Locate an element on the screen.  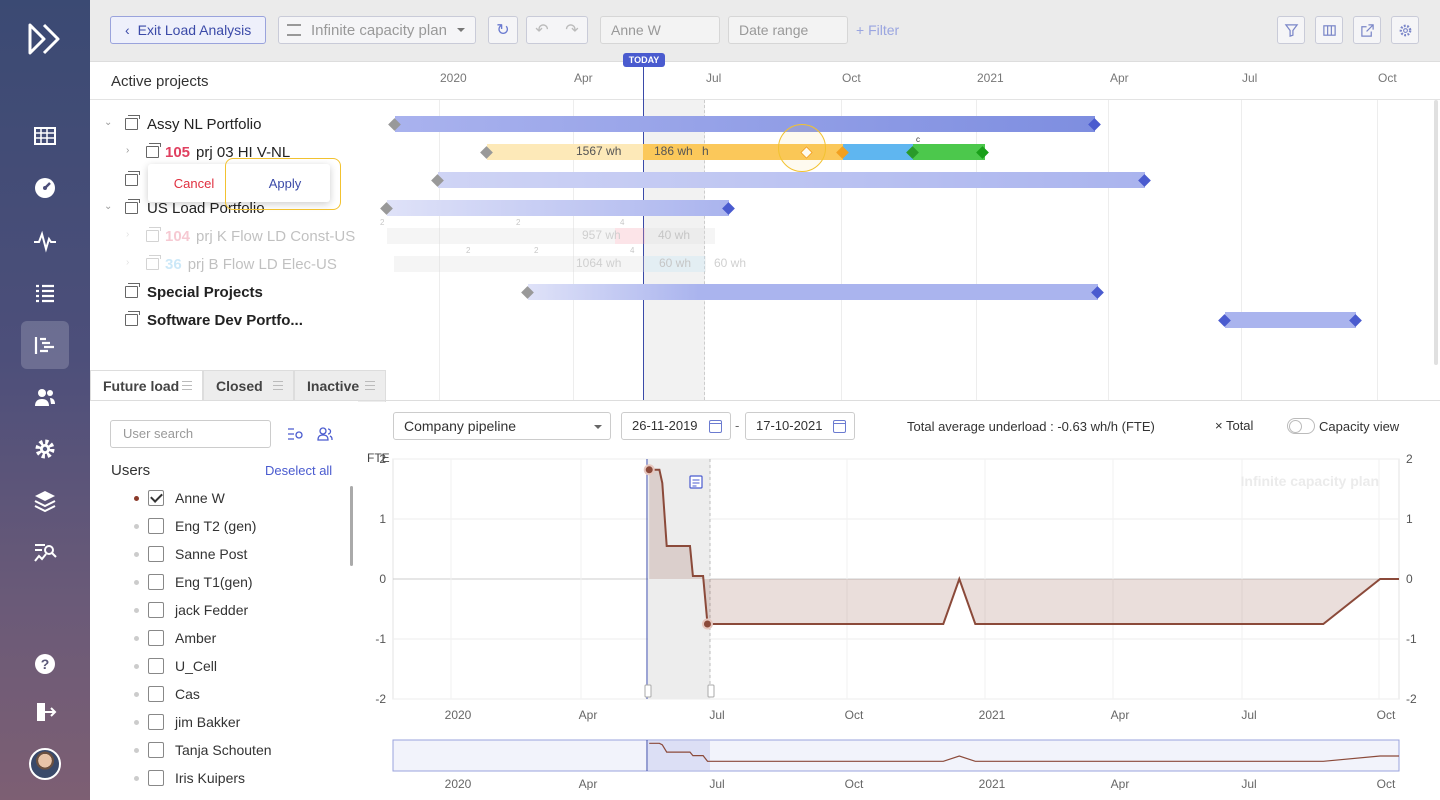
user-row: Eng T1(gen) is located at coordinates (219, 582).